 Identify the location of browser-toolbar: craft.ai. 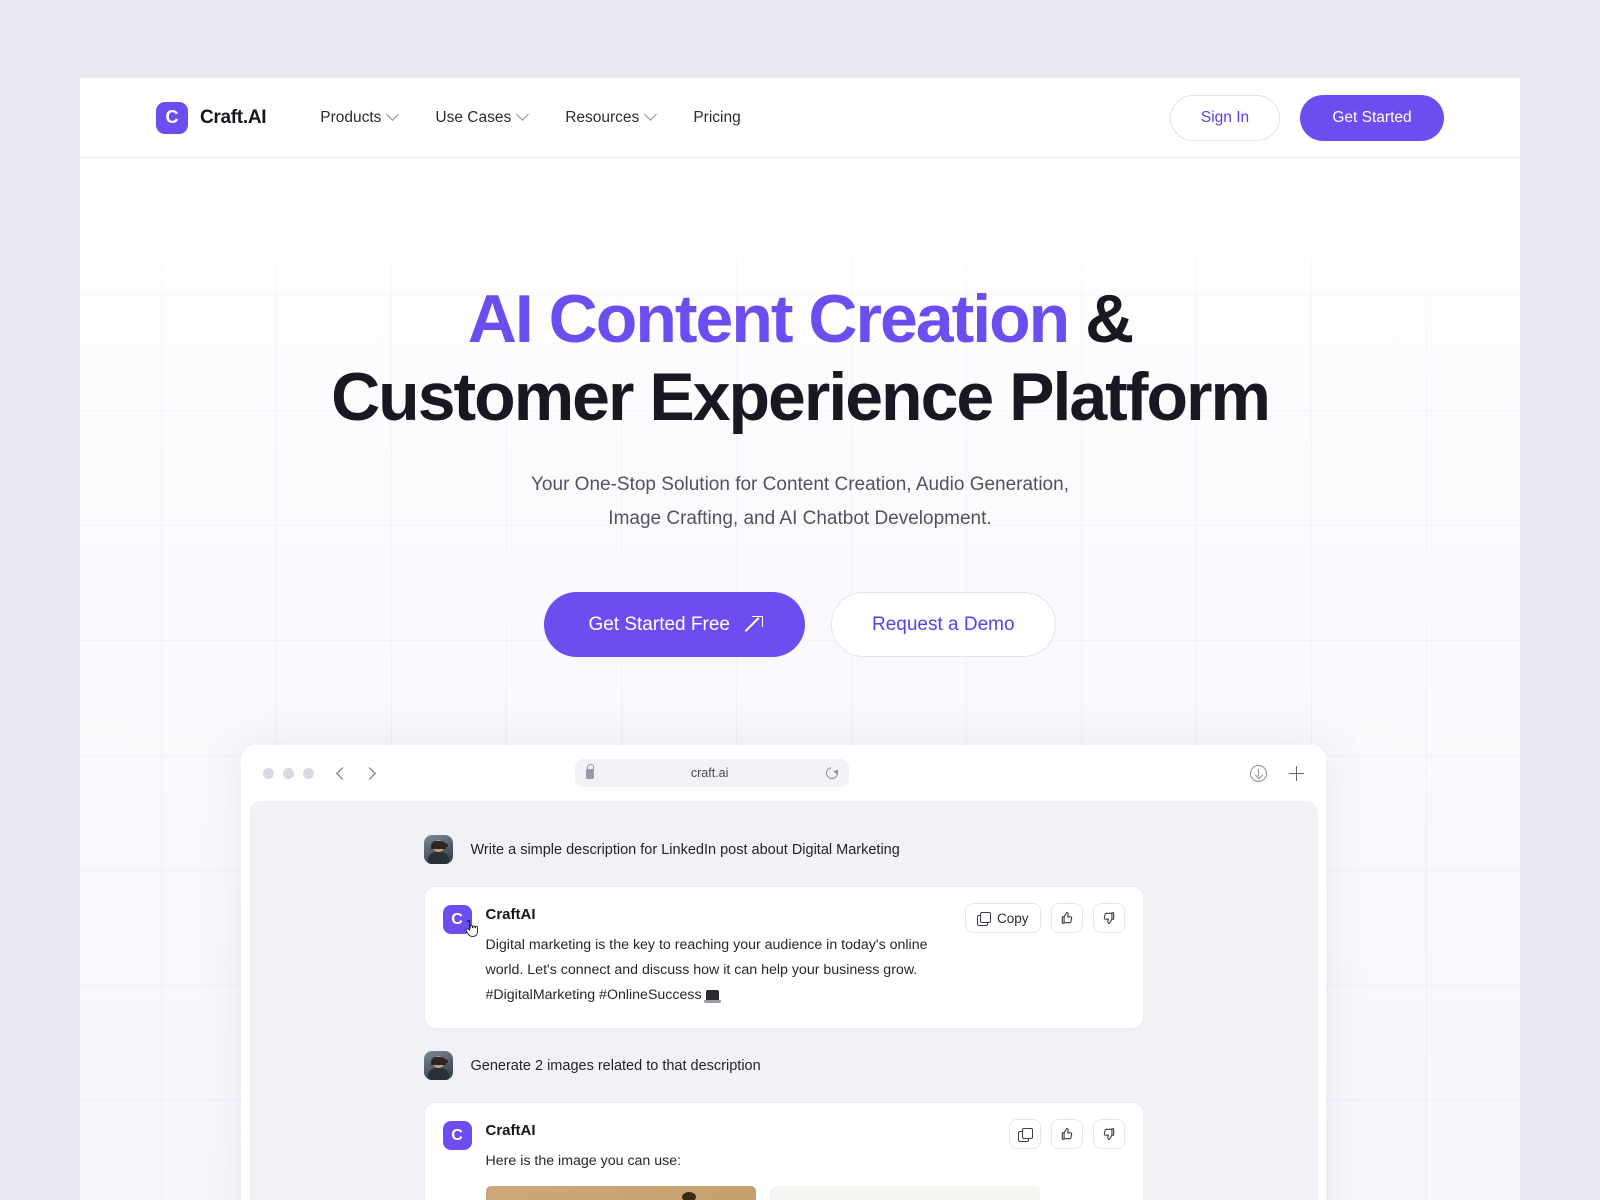
(783, 773).